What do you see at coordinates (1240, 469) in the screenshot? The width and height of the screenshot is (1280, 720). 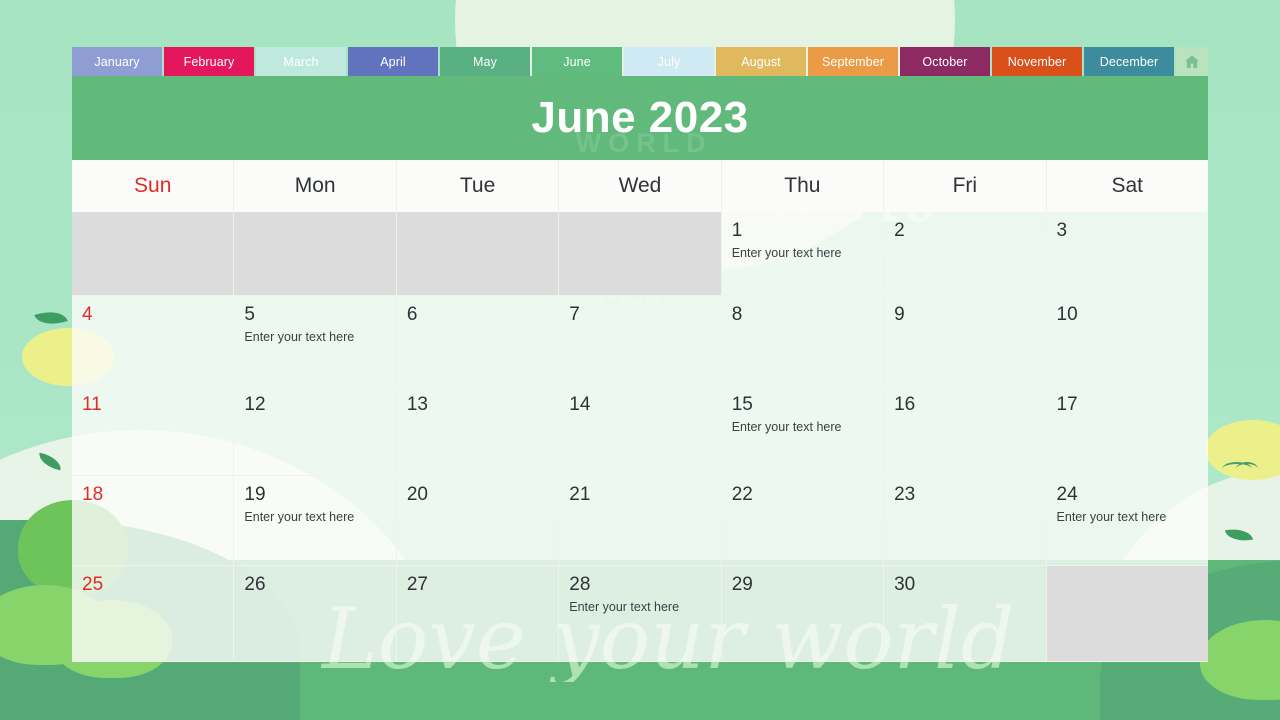 I see `background-bird-icon` at bounding box center [1240, 469].